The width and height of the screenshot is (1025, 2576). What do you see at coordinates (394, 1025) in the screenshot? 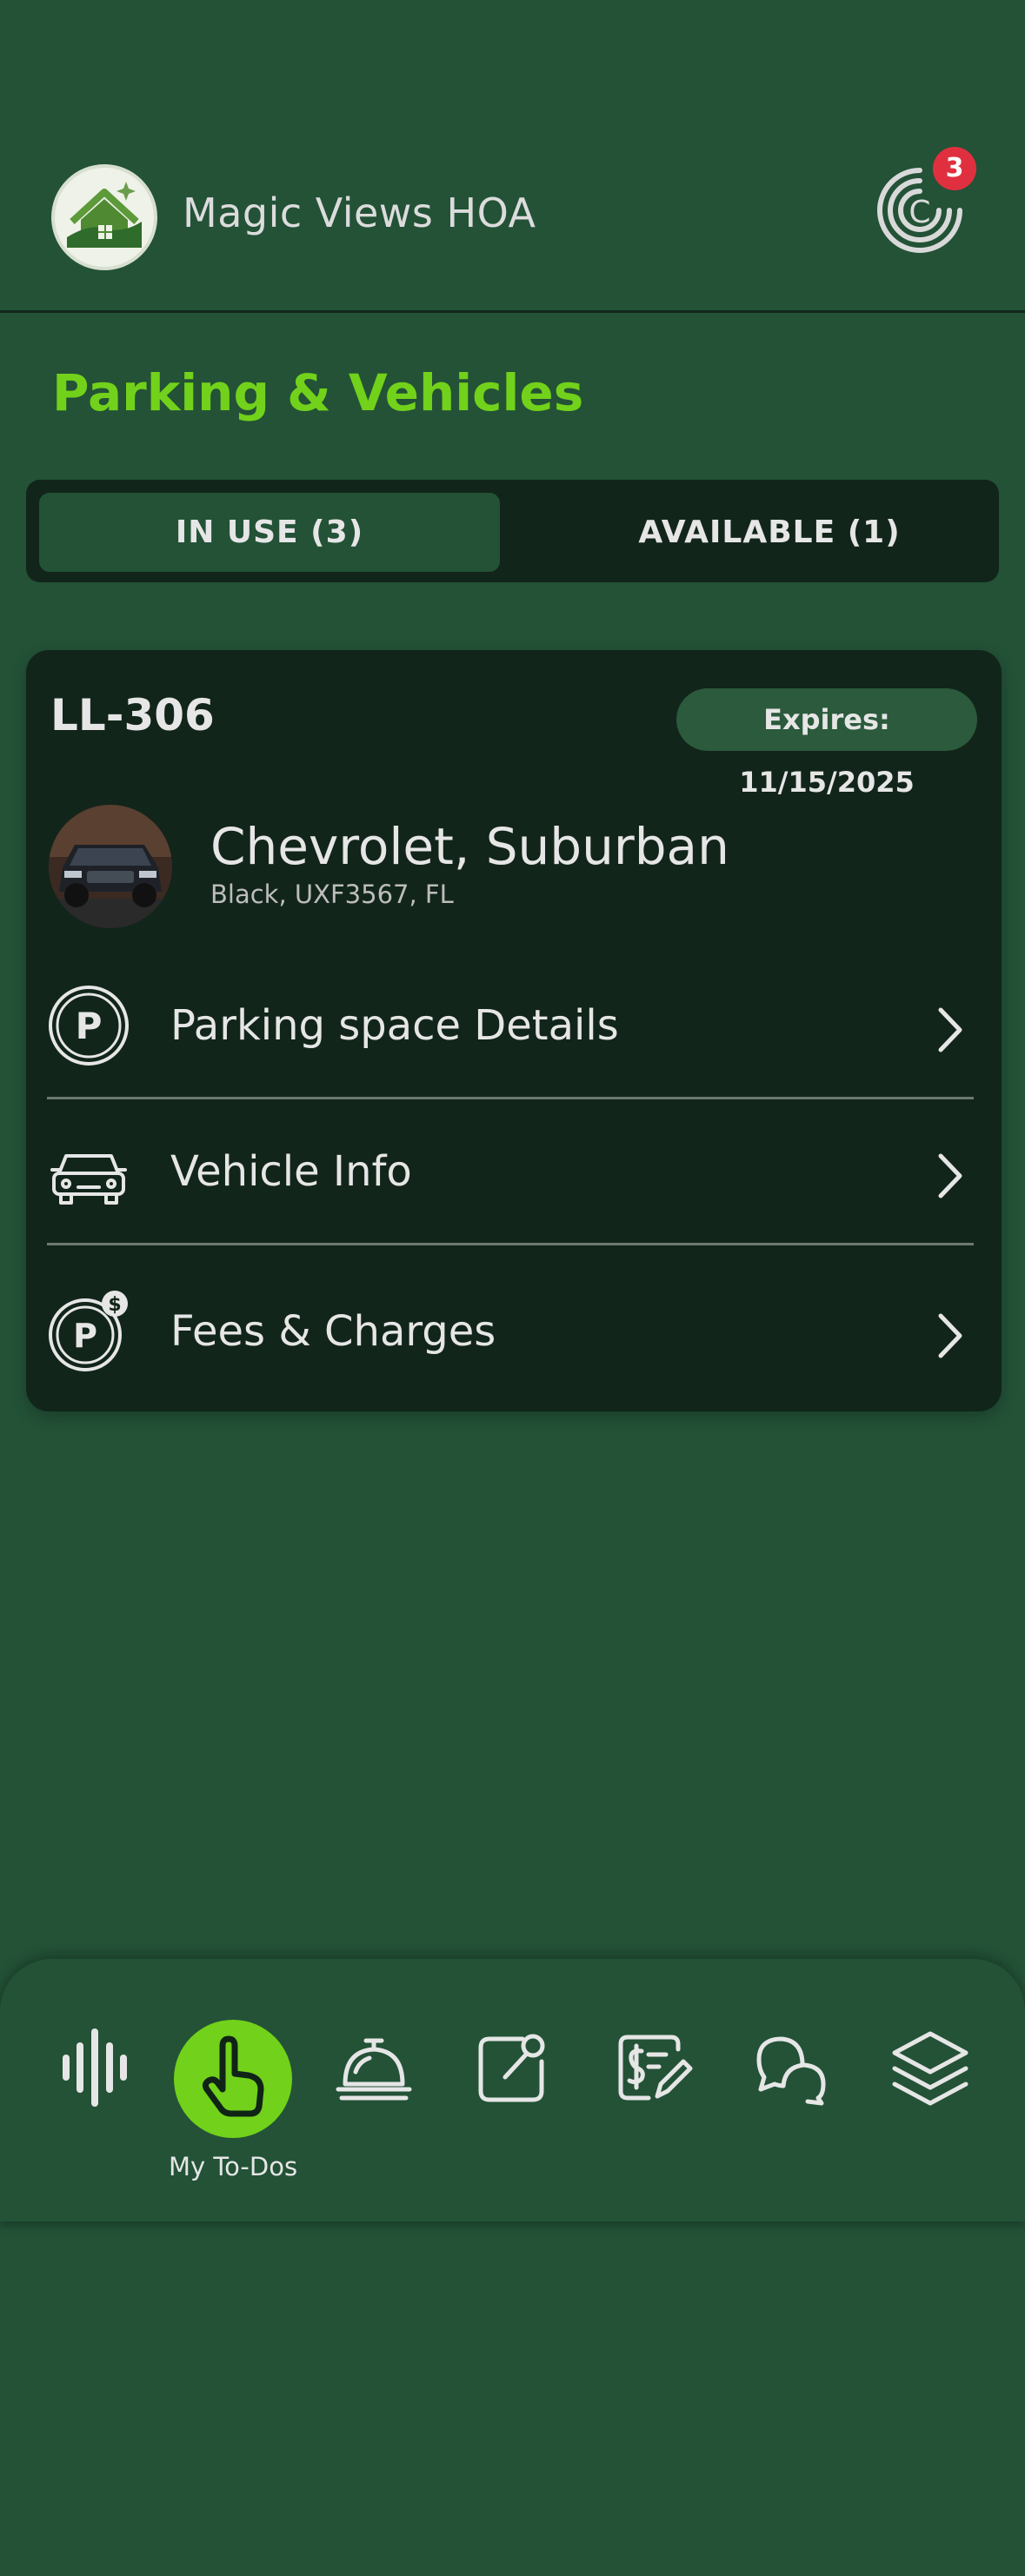
I see `parking-space-details-label: Parking space Details` at bounding box center [394, 1025].